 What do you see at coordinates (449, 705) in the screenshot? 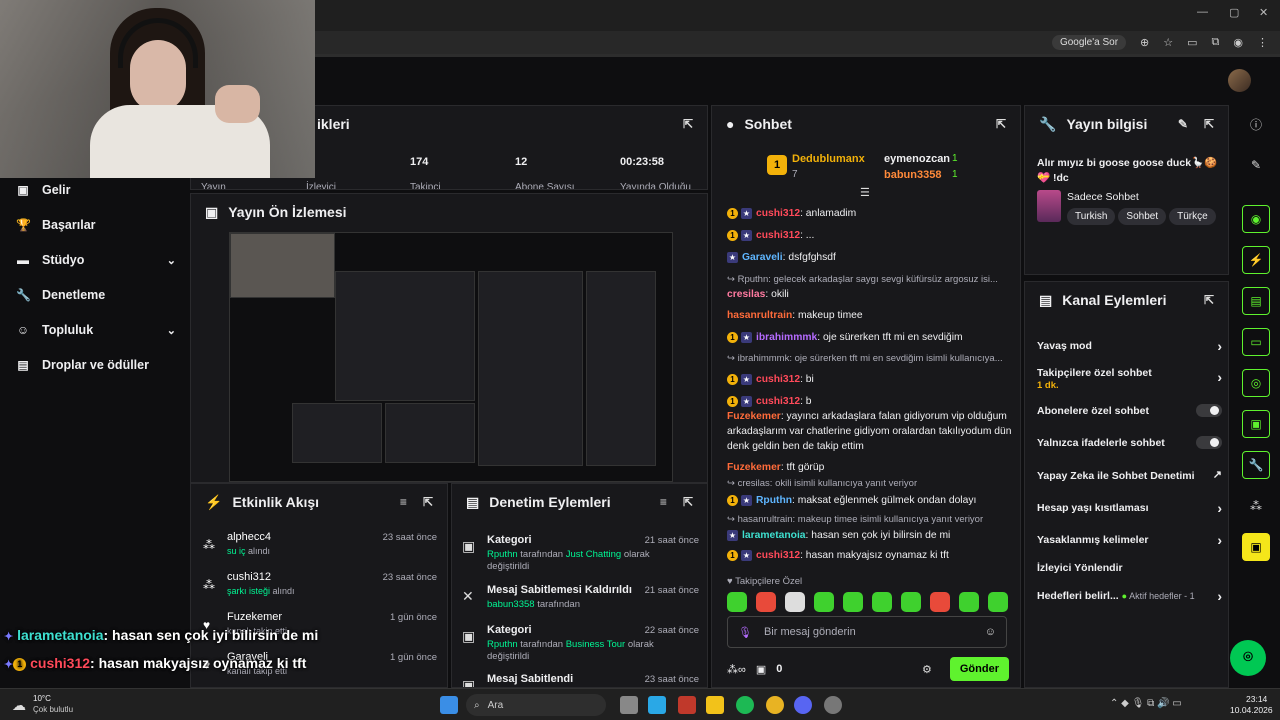
I see `windows-start-icon` at bounding box center [449, 705].